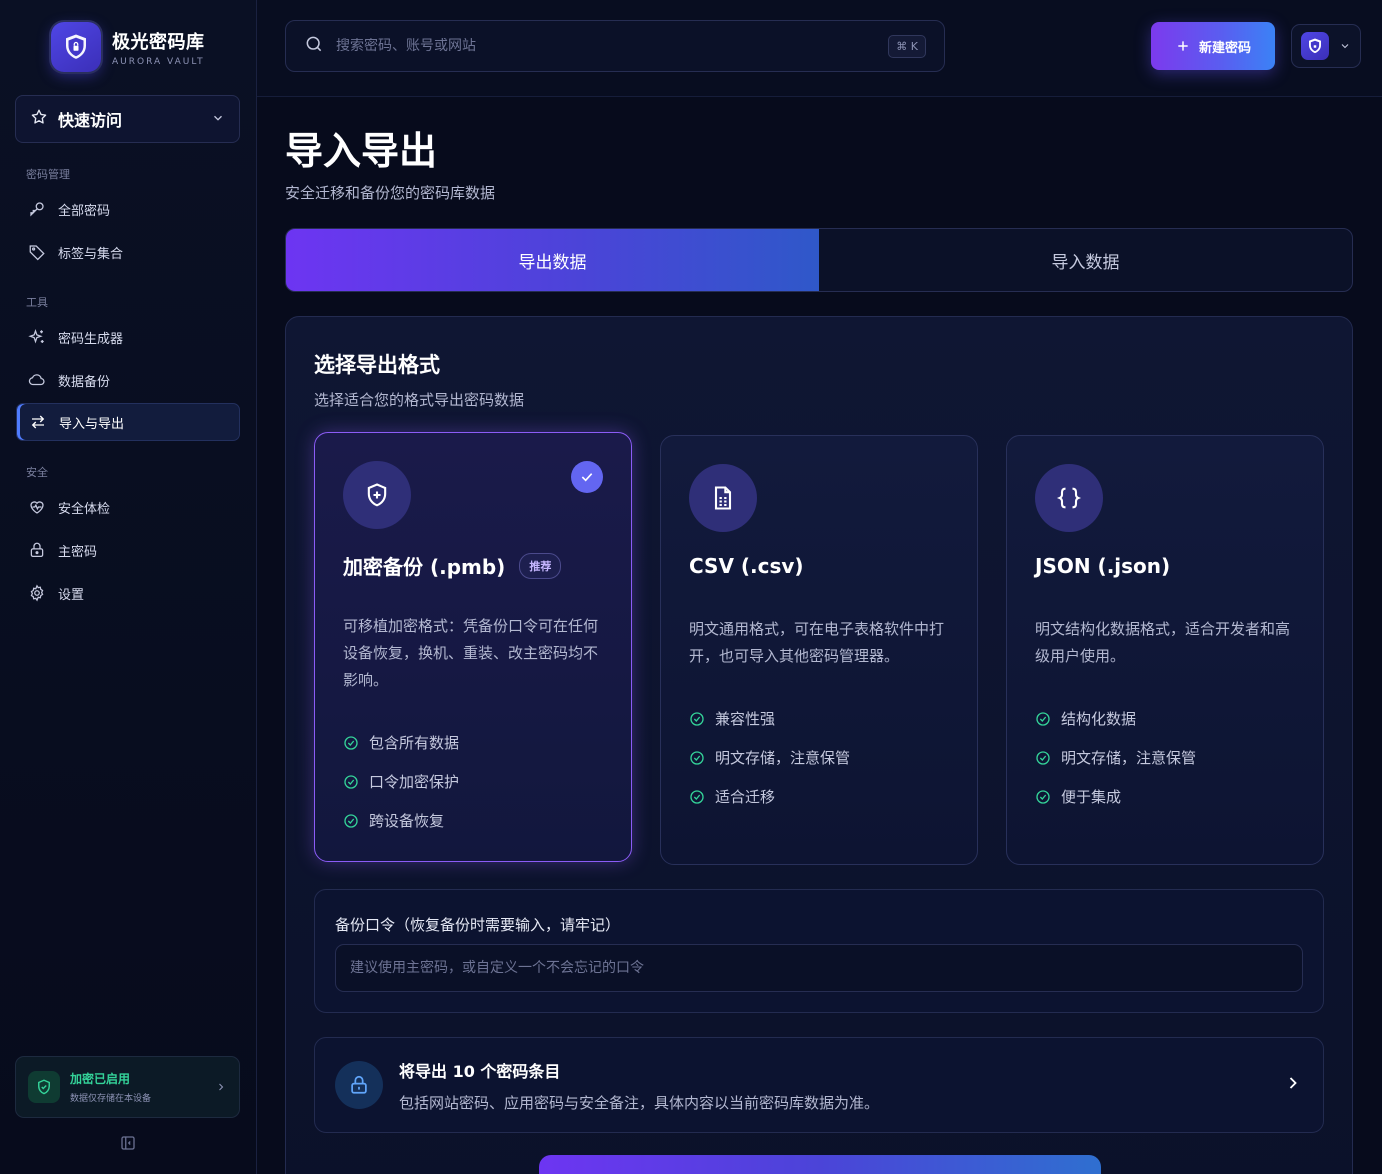 The height and width of the screenshot is (1174, 1382). What do you see at coordinates (37, 472) in the screenshot?
I see `section-title-security: 安全` at bounding box center [37, 472].